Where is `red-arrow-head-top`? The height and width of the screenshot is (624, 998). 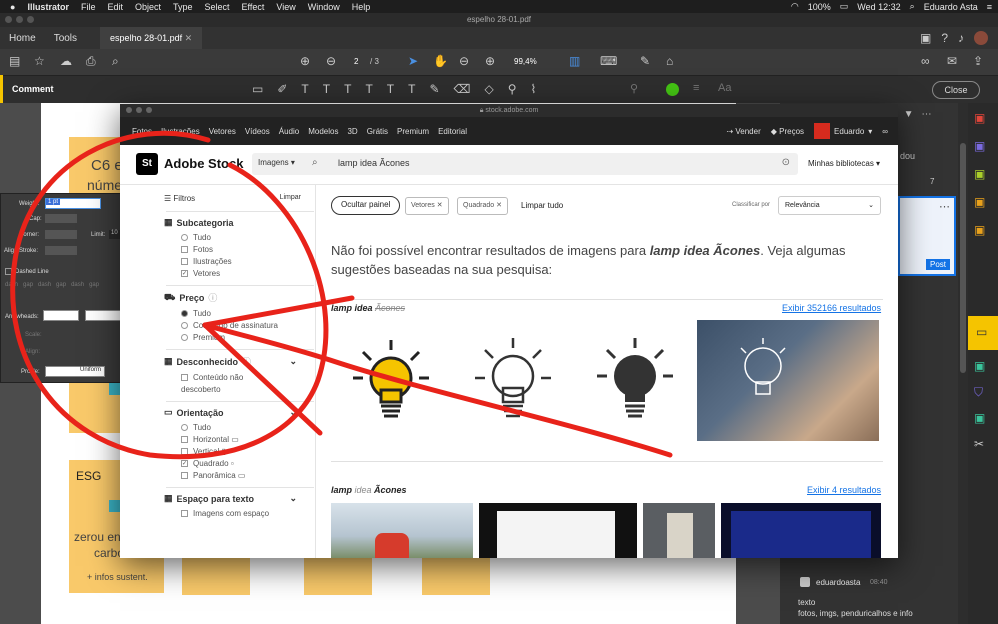
red-arrow-head-top is located at coordinates (278, 311).